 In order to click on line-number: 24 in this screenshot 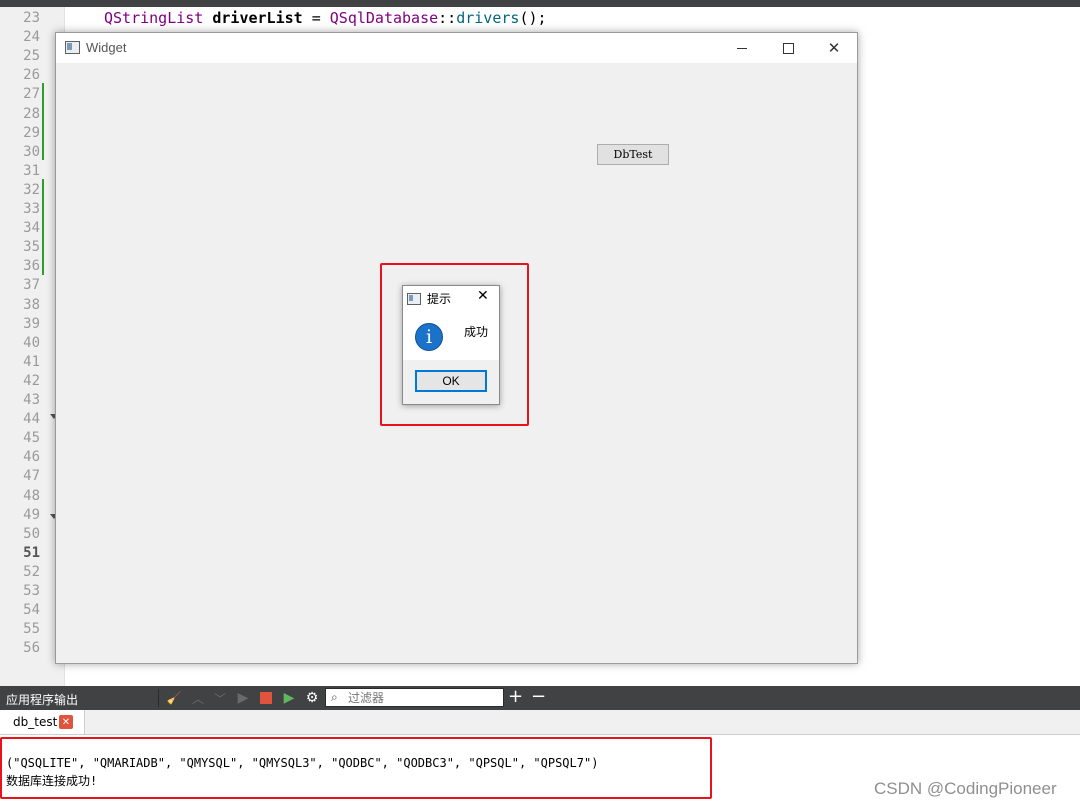, I will do `click(31, 37)`.